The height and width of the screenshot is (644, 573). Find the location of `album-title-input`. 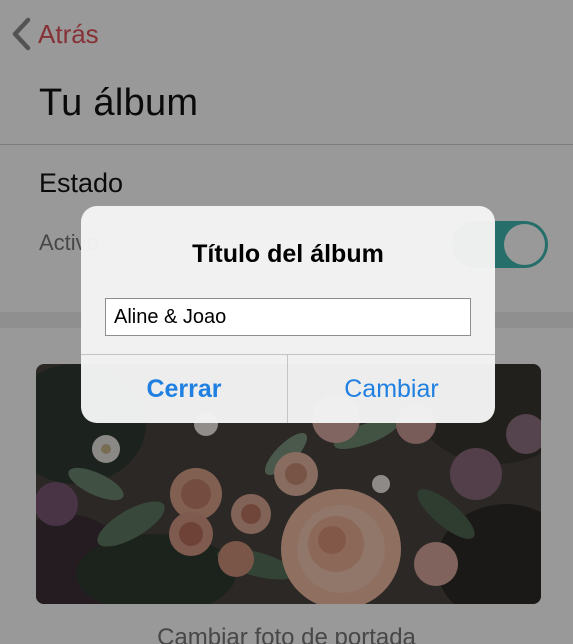

album-title-input is located at coordinates (288, 317).